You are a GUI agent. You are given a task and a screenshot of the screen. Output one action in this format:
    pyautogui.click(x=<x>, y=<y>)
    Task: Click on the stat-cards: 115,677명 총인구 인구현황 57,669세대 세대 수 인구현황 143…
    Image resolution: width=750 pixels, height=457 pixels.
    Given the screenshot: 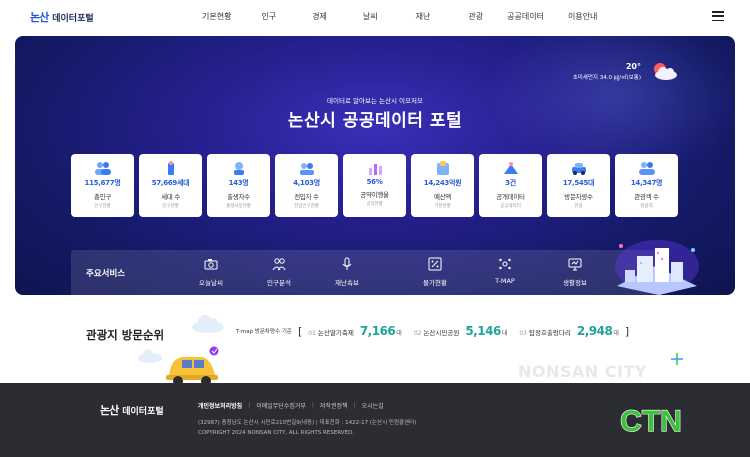 What is the action you would take?
    pyautogui.click(x=374, y=185)
    